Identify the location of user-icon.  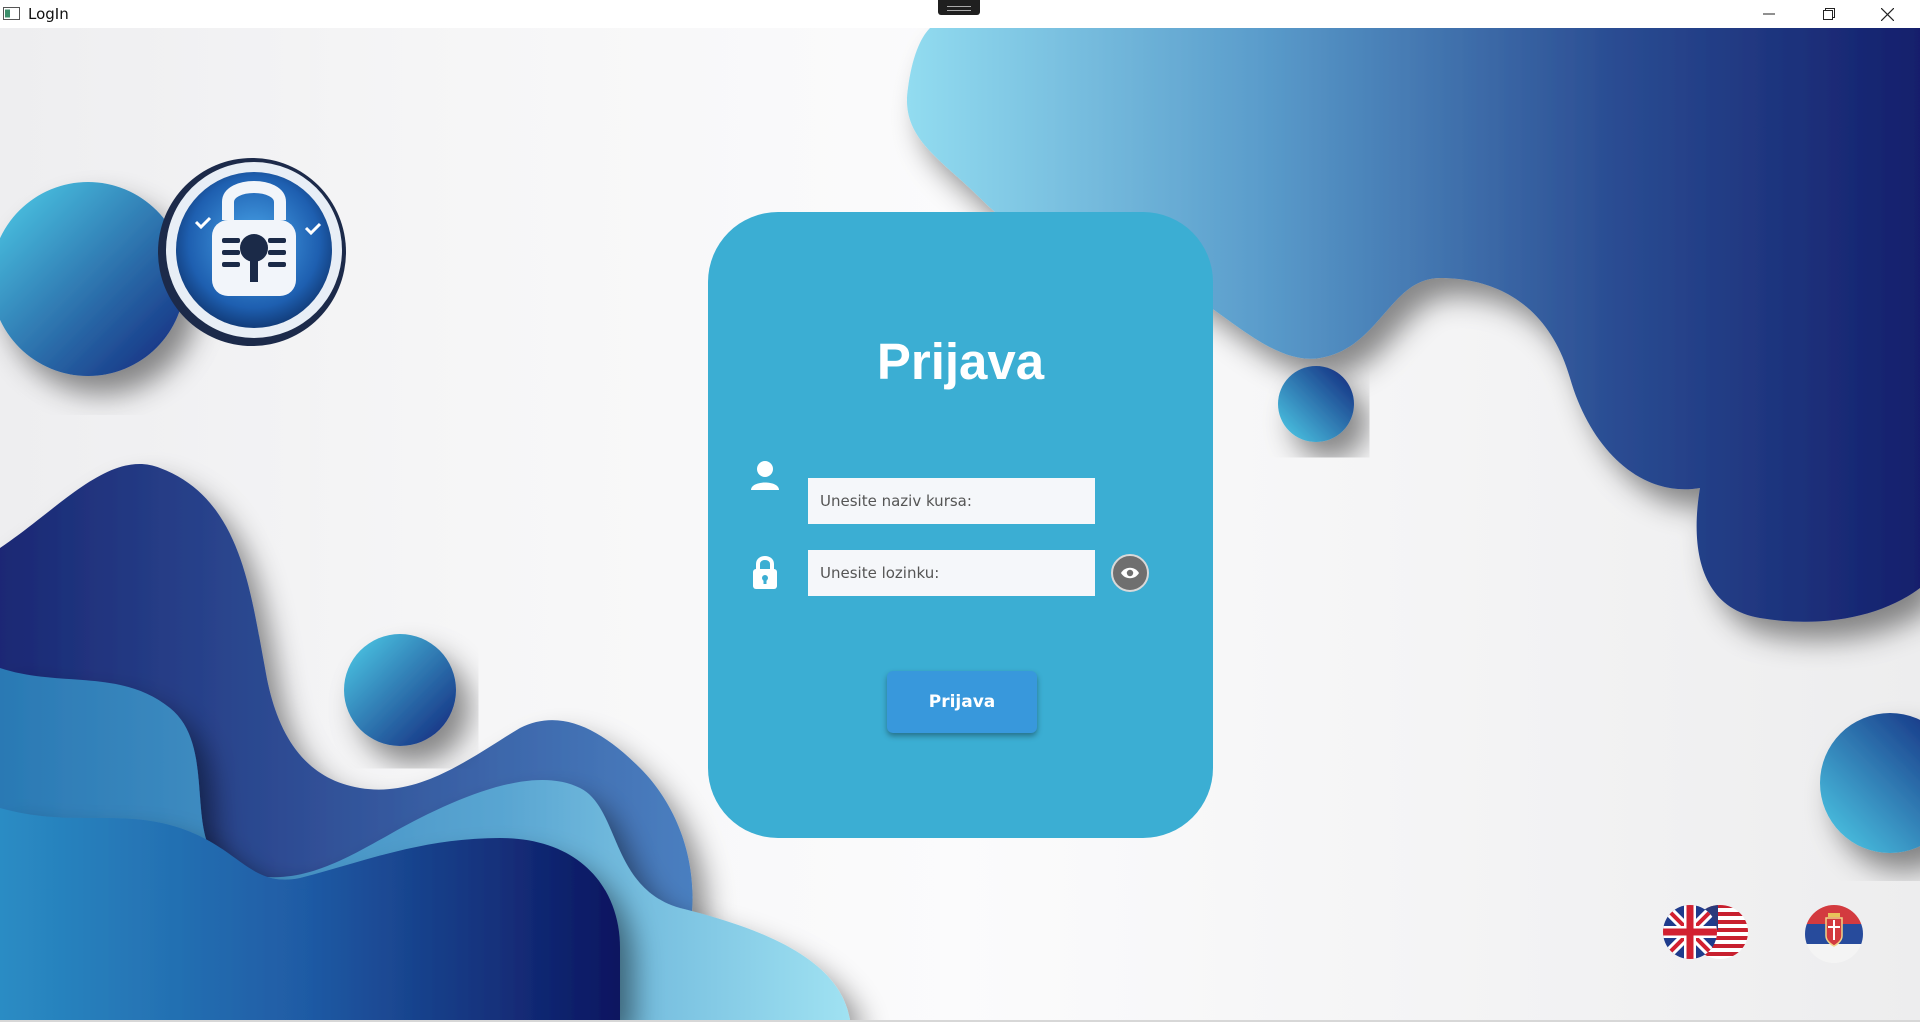
(765, 475).